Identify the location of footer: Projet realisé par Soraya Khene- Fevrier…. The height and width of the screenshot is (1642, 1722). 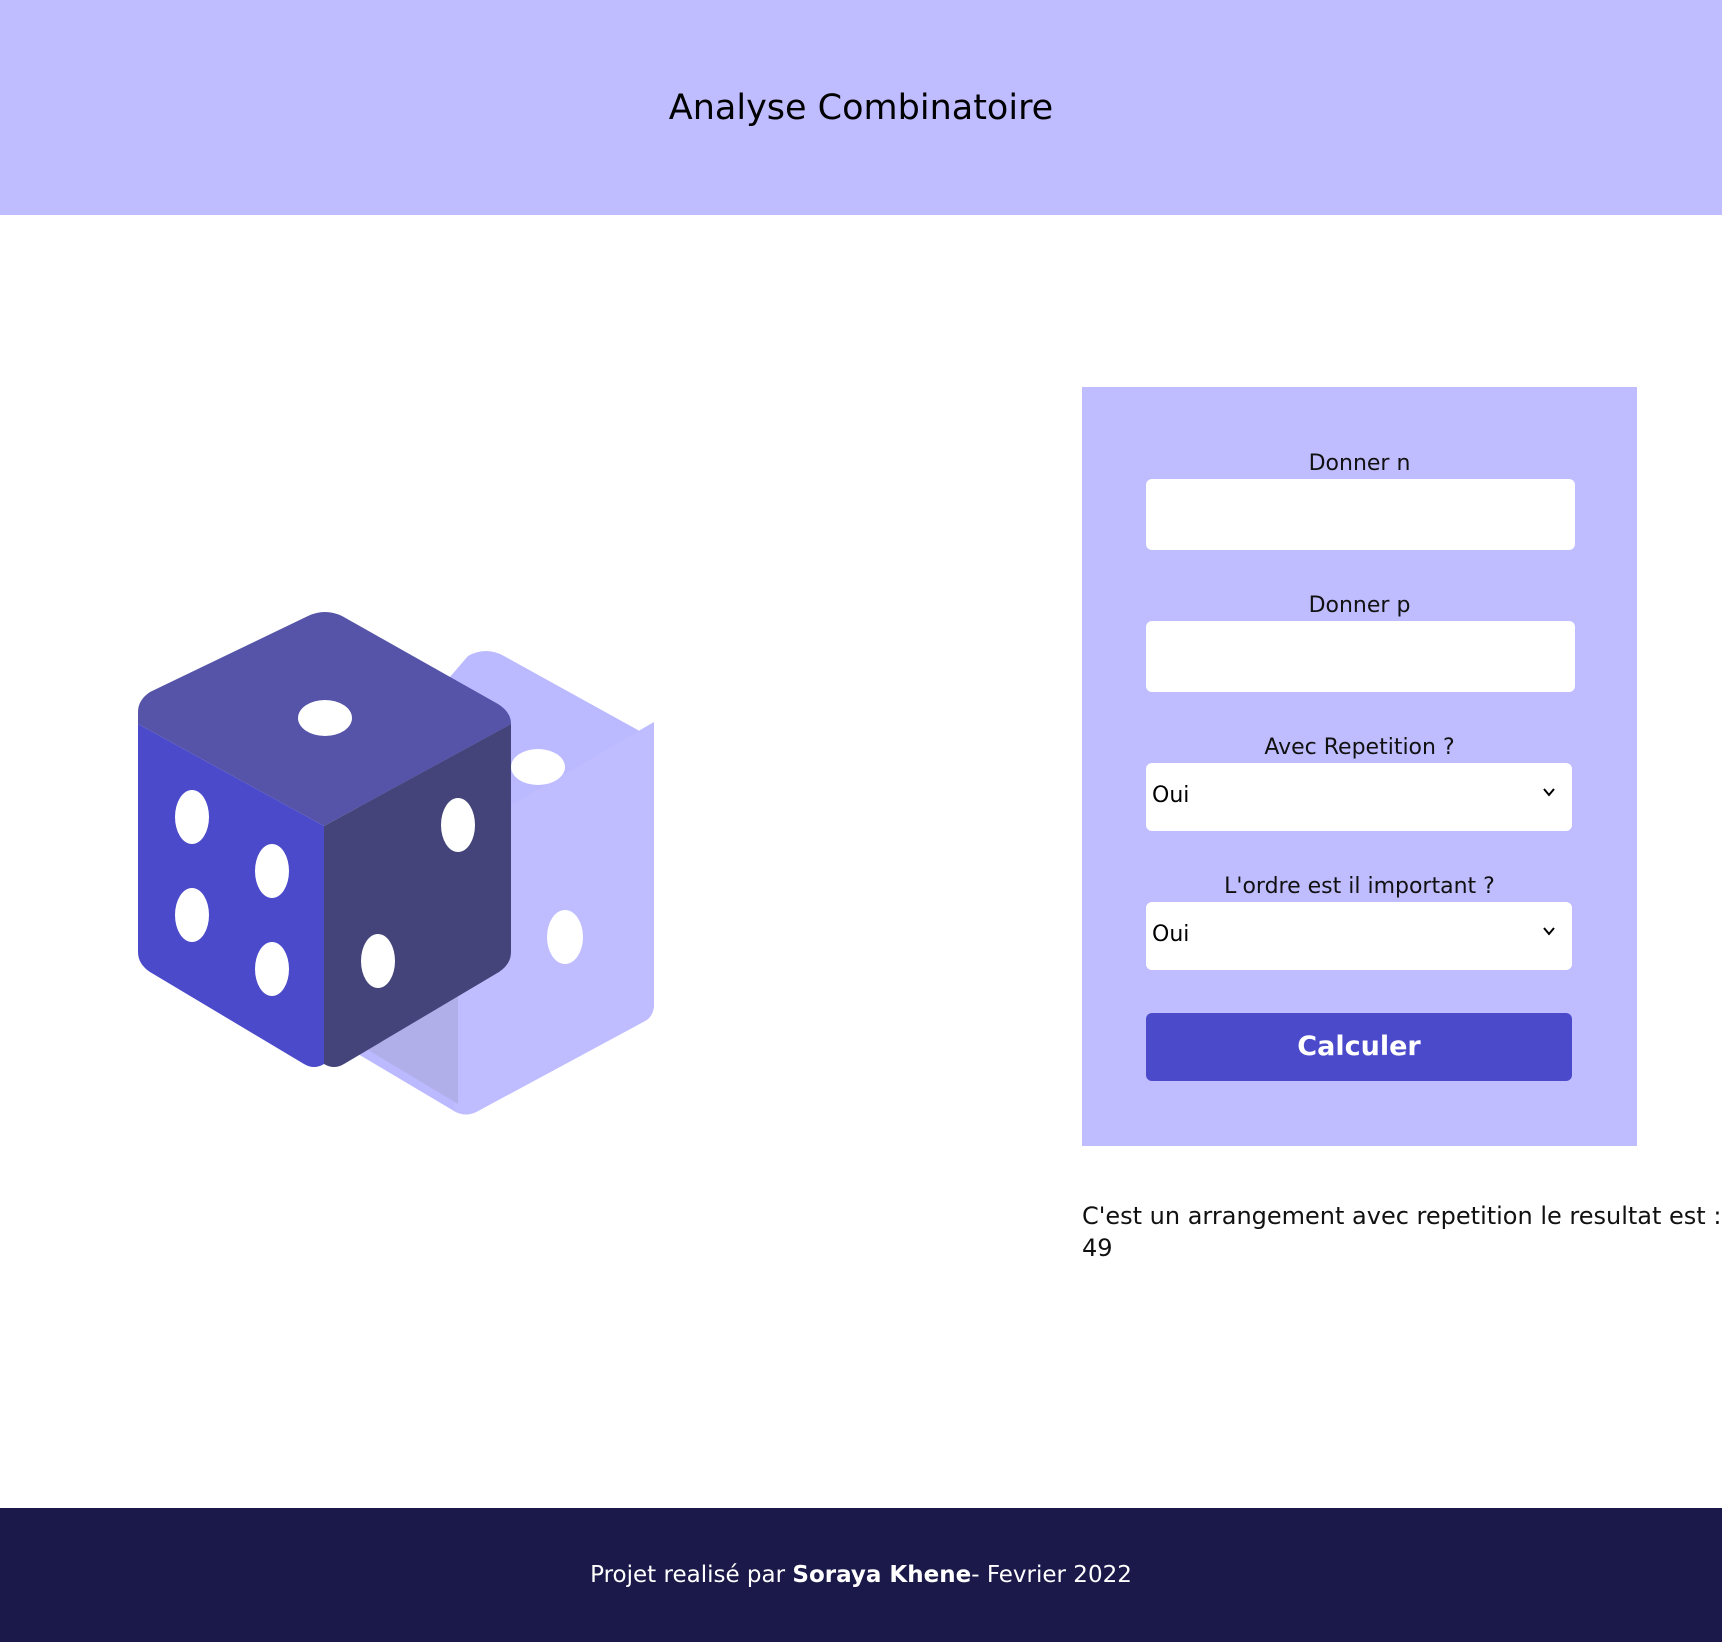
(861, 1575).